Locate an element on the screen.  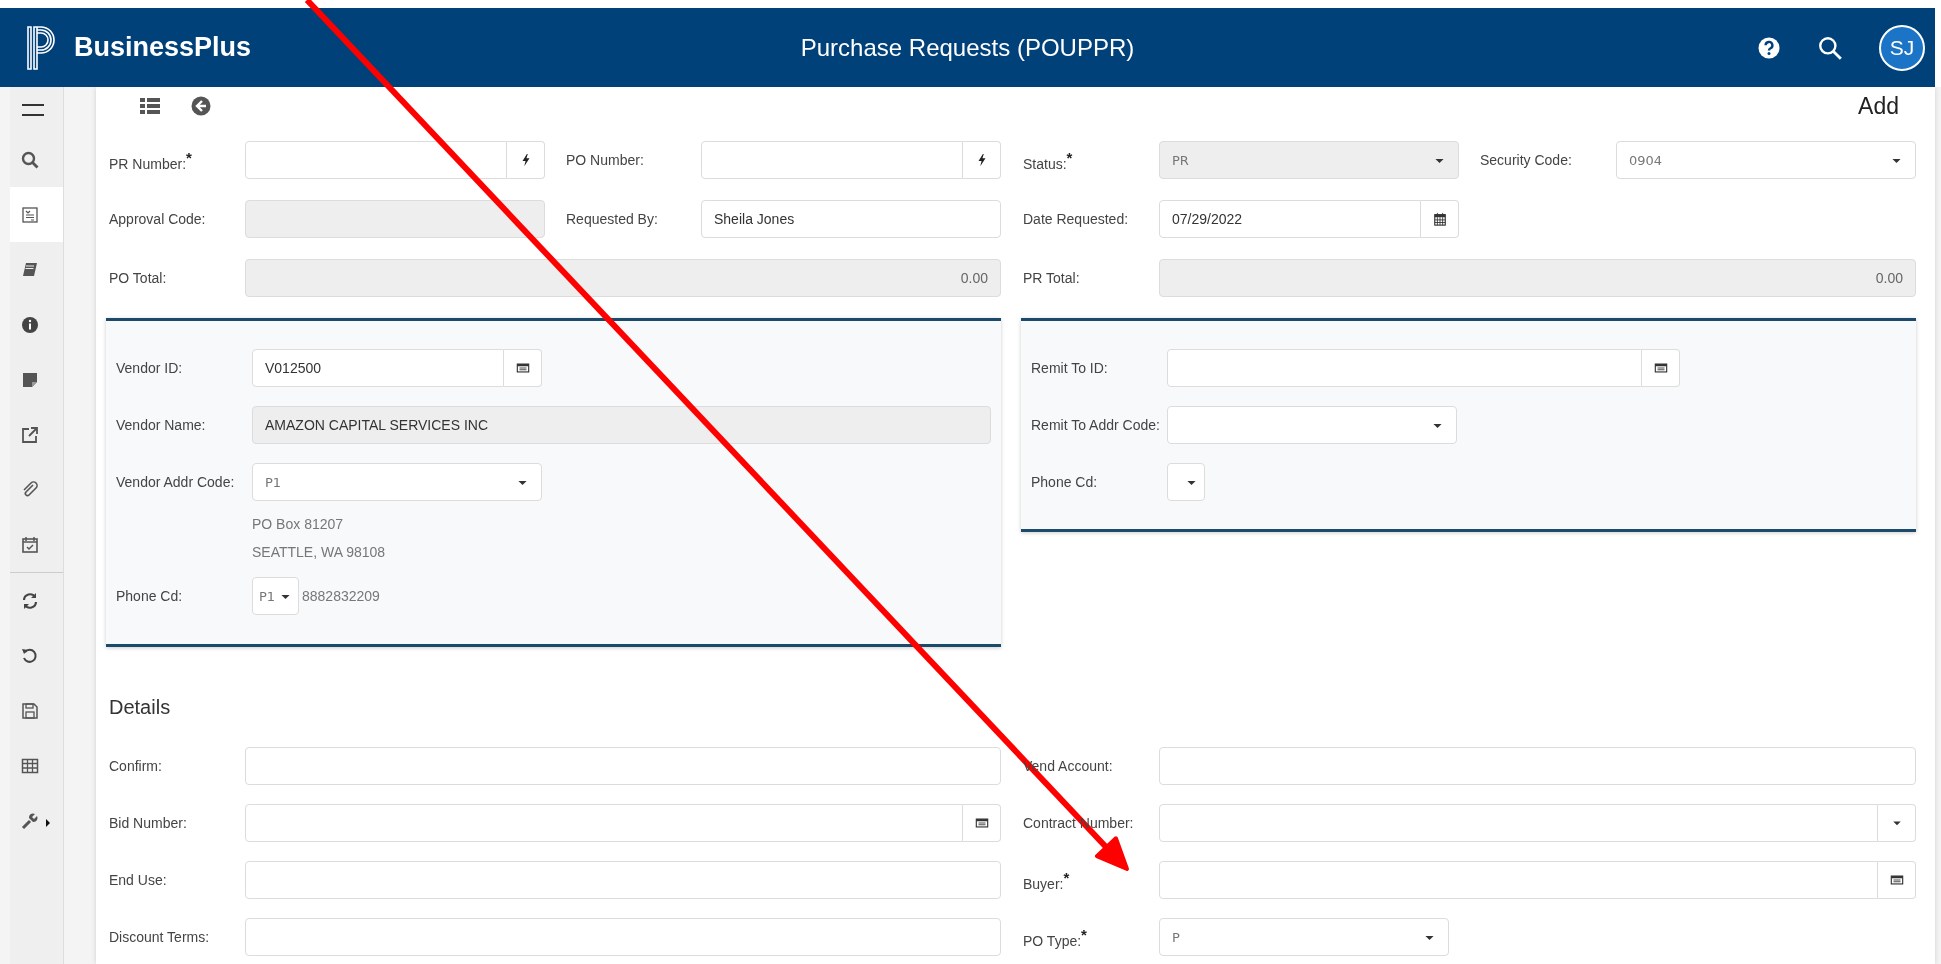
refresh-icon is located at coordinates (30, 600).